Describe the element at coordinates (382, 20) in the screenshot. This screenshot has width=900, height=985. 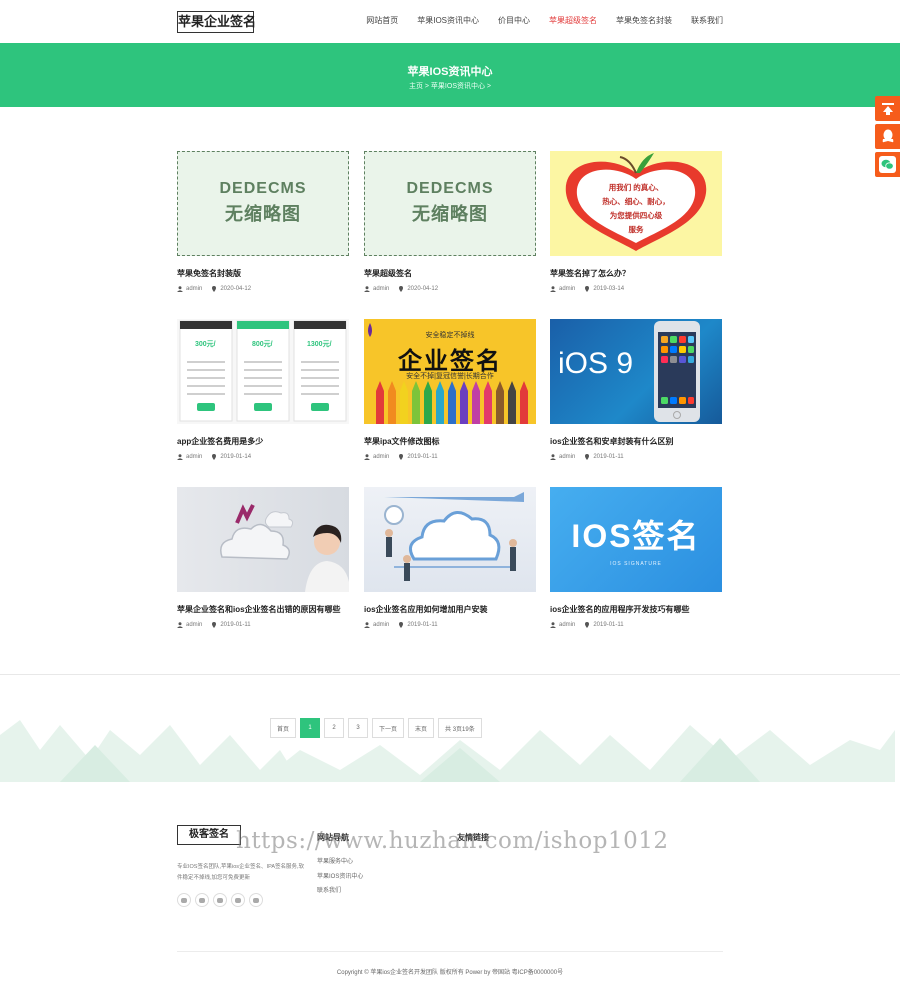
I see `nav-item-home: 网站首页` at that location.